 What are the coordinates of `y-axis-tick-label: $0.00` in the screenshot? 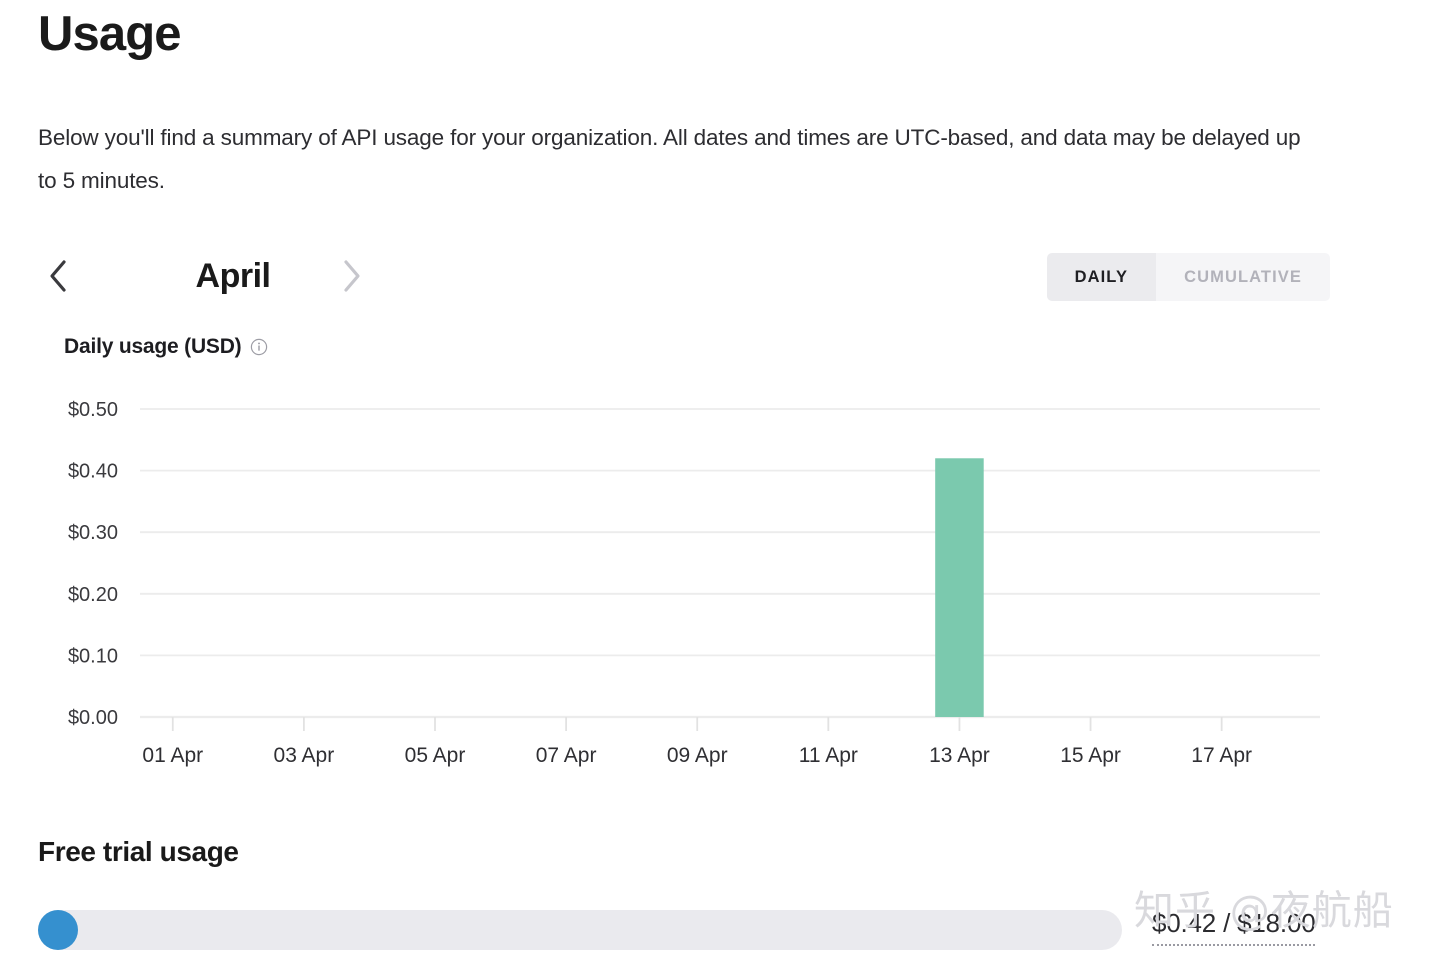 It's located at (93, 718).